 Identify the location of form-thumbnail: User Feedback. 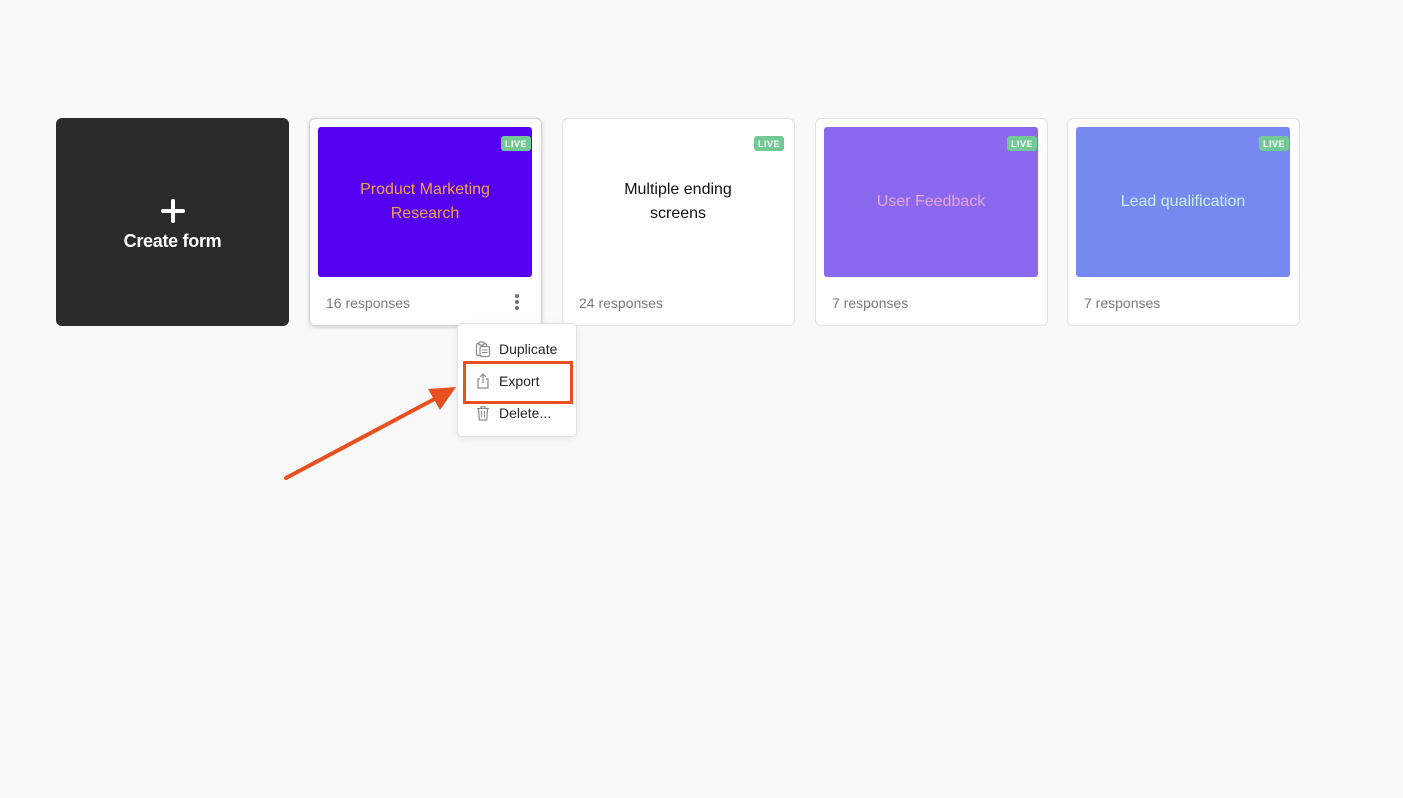
(931, 202).